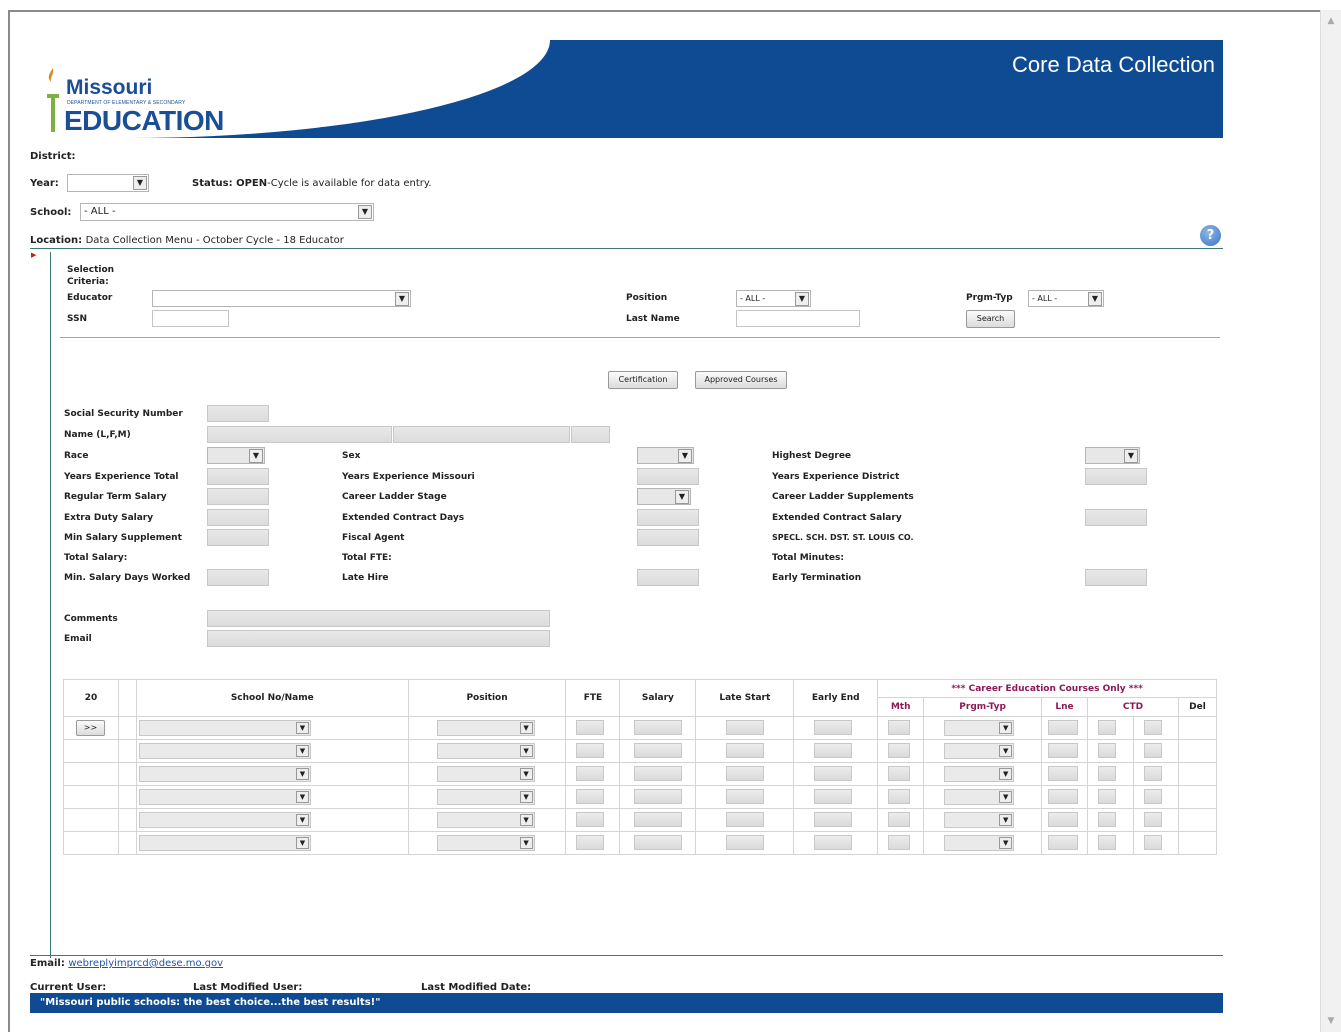 This screenshot has height=1032, width=1341. What do you see at coordinates (481, 434) in the screenshot?
I see `first-name-field` at bounding box center [481, 434].